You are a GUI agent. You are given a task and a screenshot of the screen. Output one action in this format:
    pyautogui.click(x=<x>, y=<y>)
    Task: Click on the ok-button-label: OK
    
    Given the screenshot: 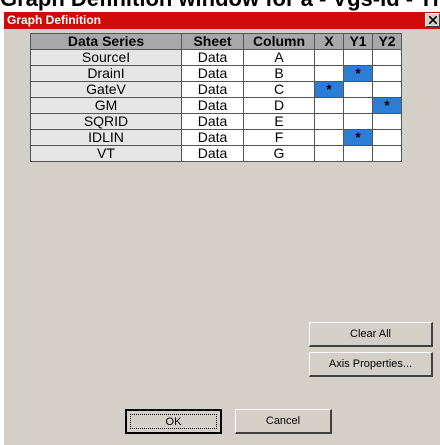 What is the action you would take?
    pyautogui.click(x=173, y=421)
    